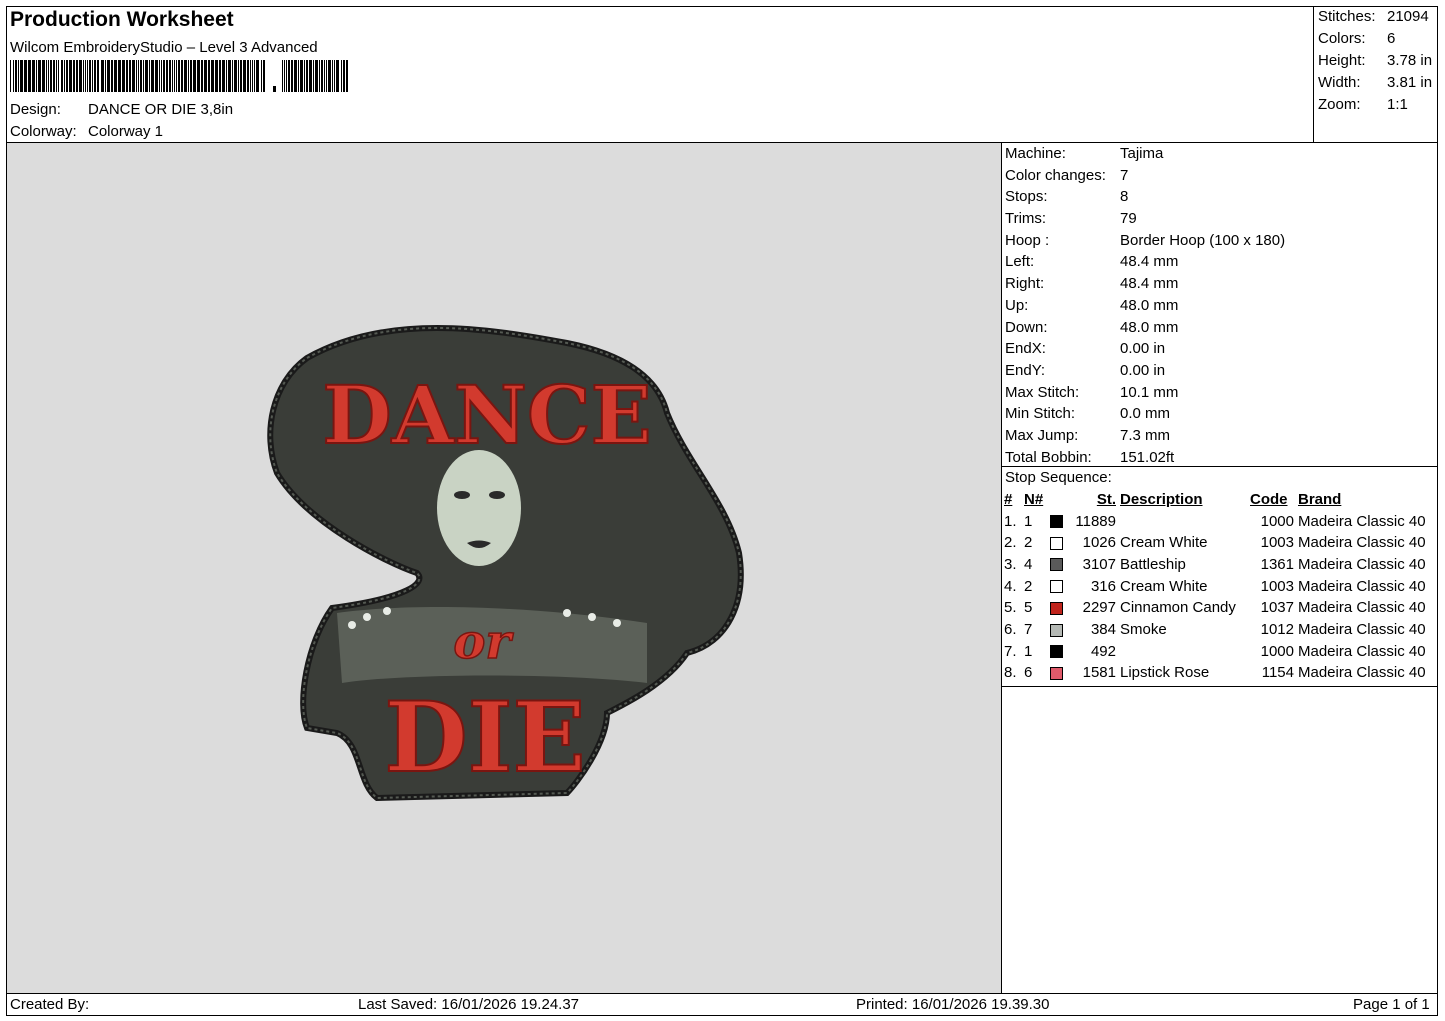  Describe the element at coordinates (1220, 466) in the screenshot. I see `stop-sequence-divider` at that location.